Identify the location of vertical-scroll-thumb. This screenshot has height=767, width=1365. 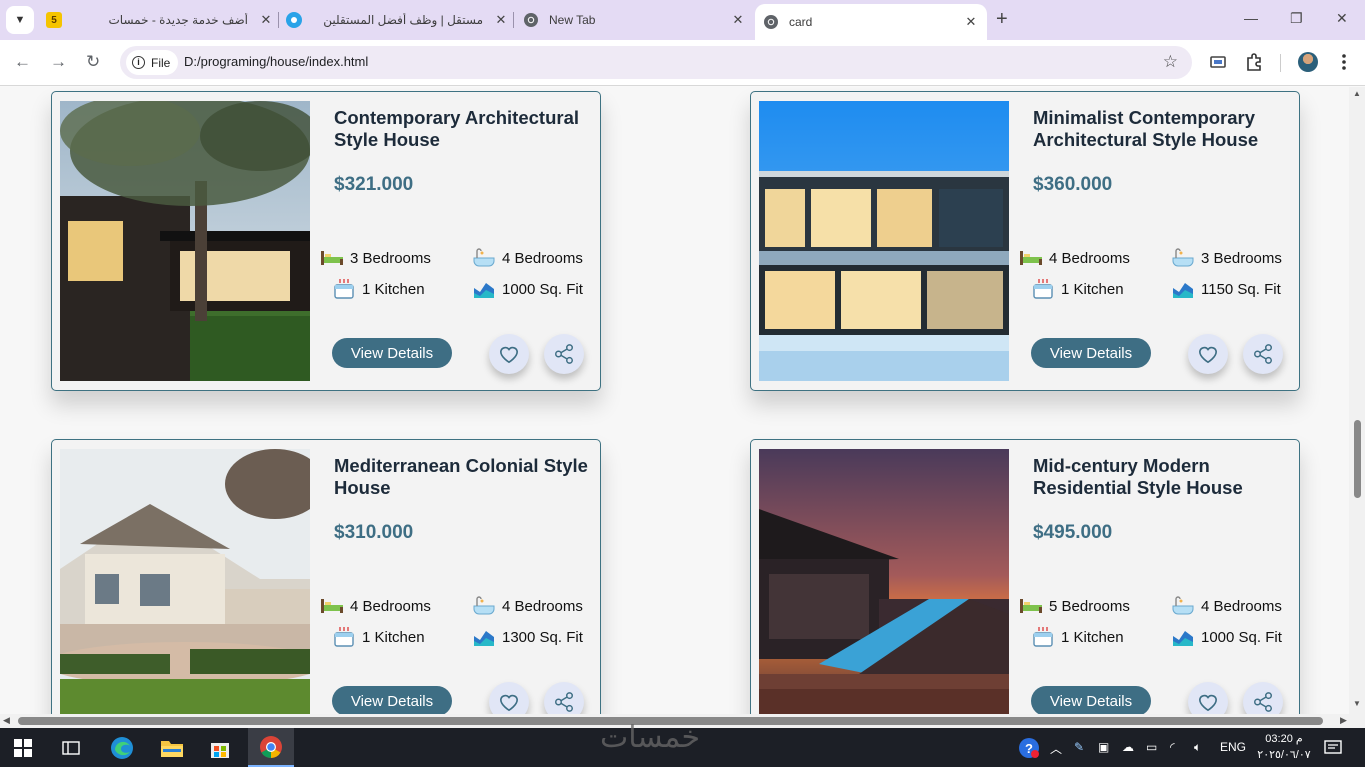
(1357, 459).